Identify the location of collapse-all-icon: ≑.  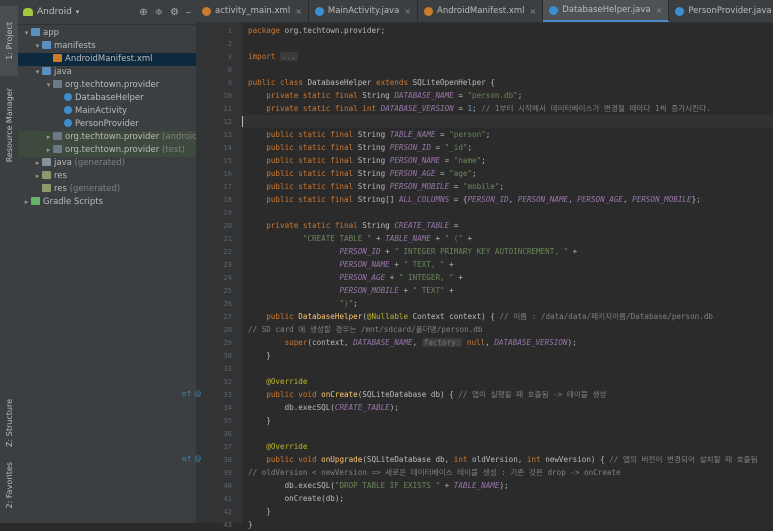
(159, 12).